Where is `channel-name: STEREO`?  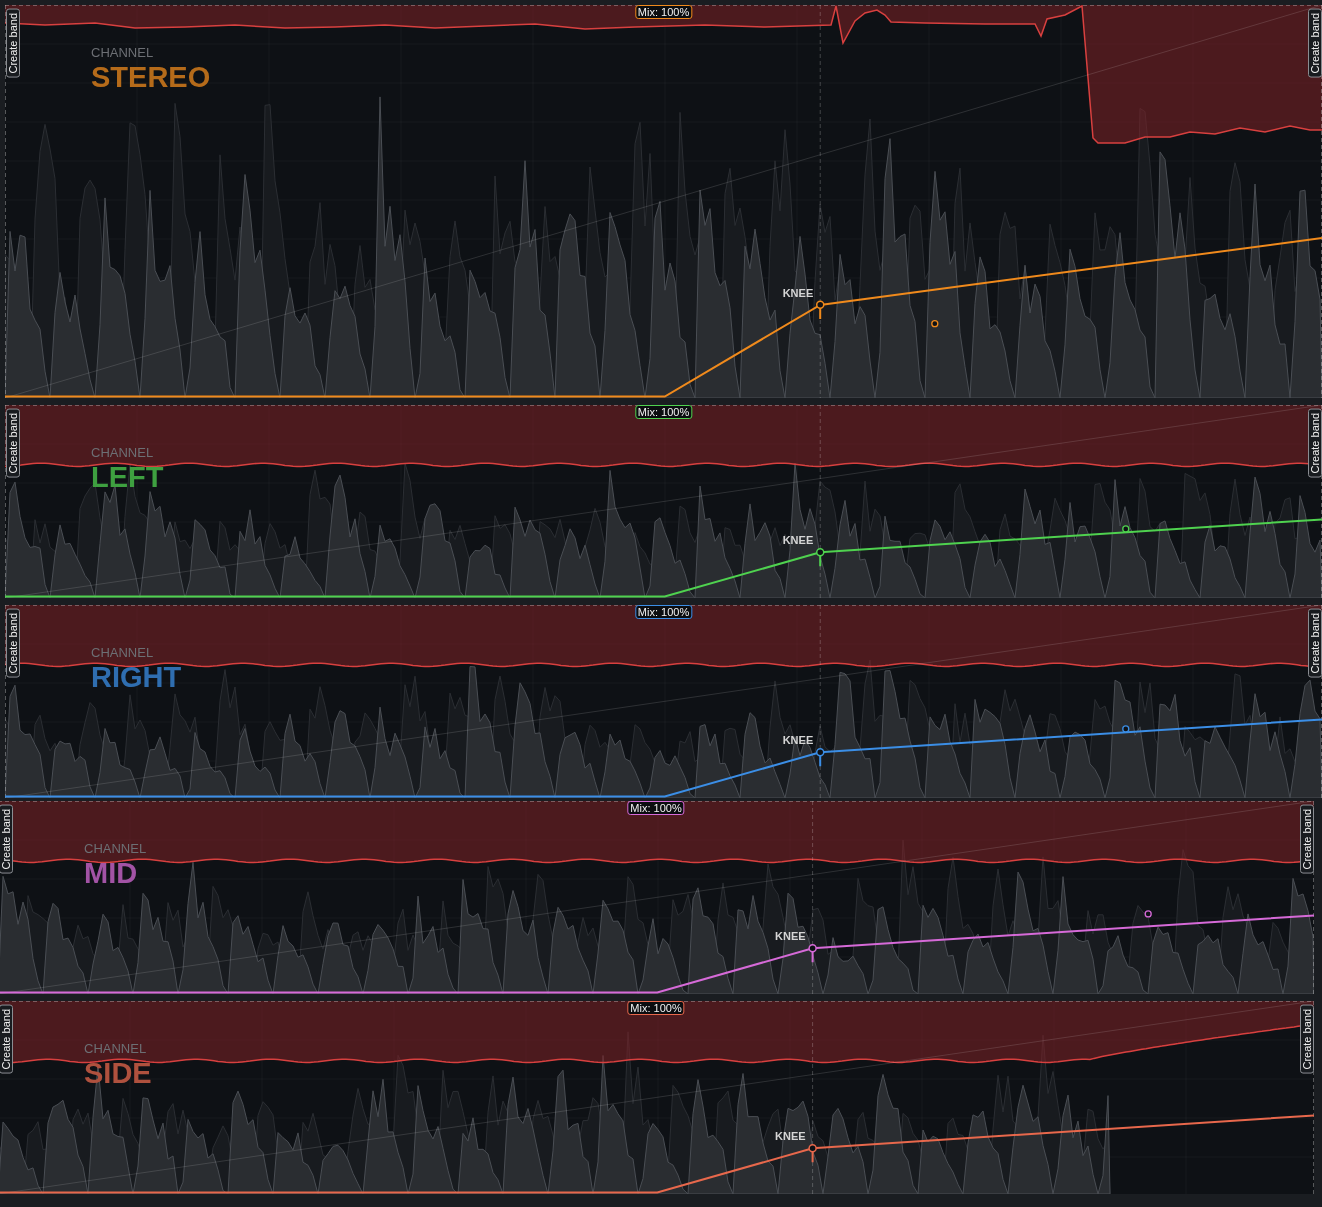 channel-name: STEREO is located at coordinates (151, 77).